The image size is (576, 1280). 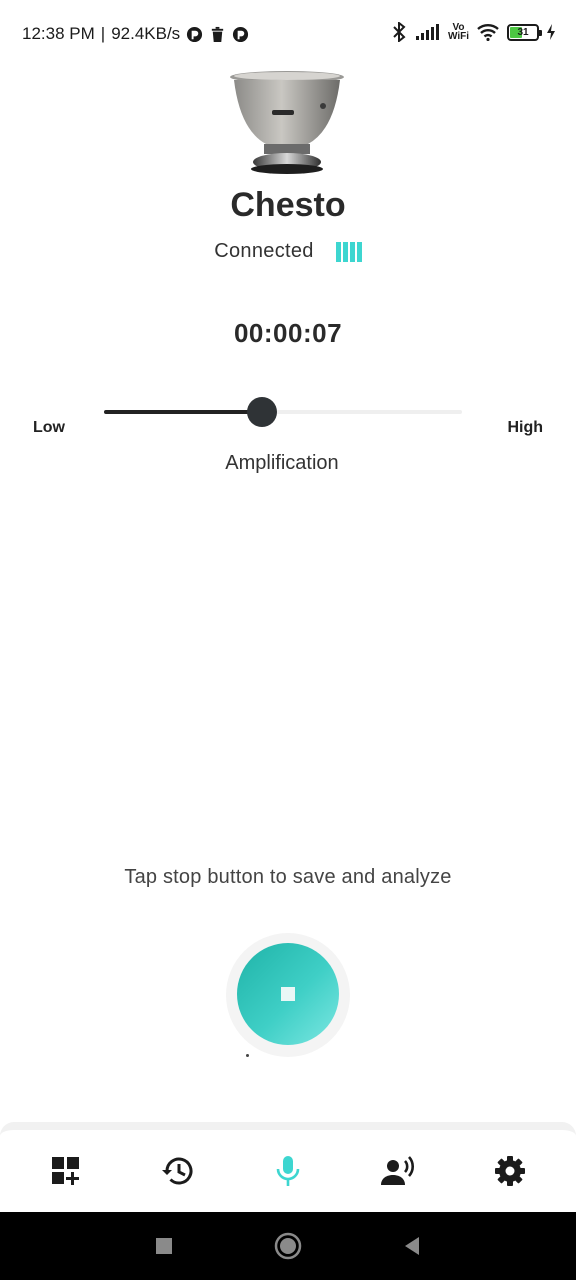 I want to click on system-nav-bar, so click(x=288, y=1246).